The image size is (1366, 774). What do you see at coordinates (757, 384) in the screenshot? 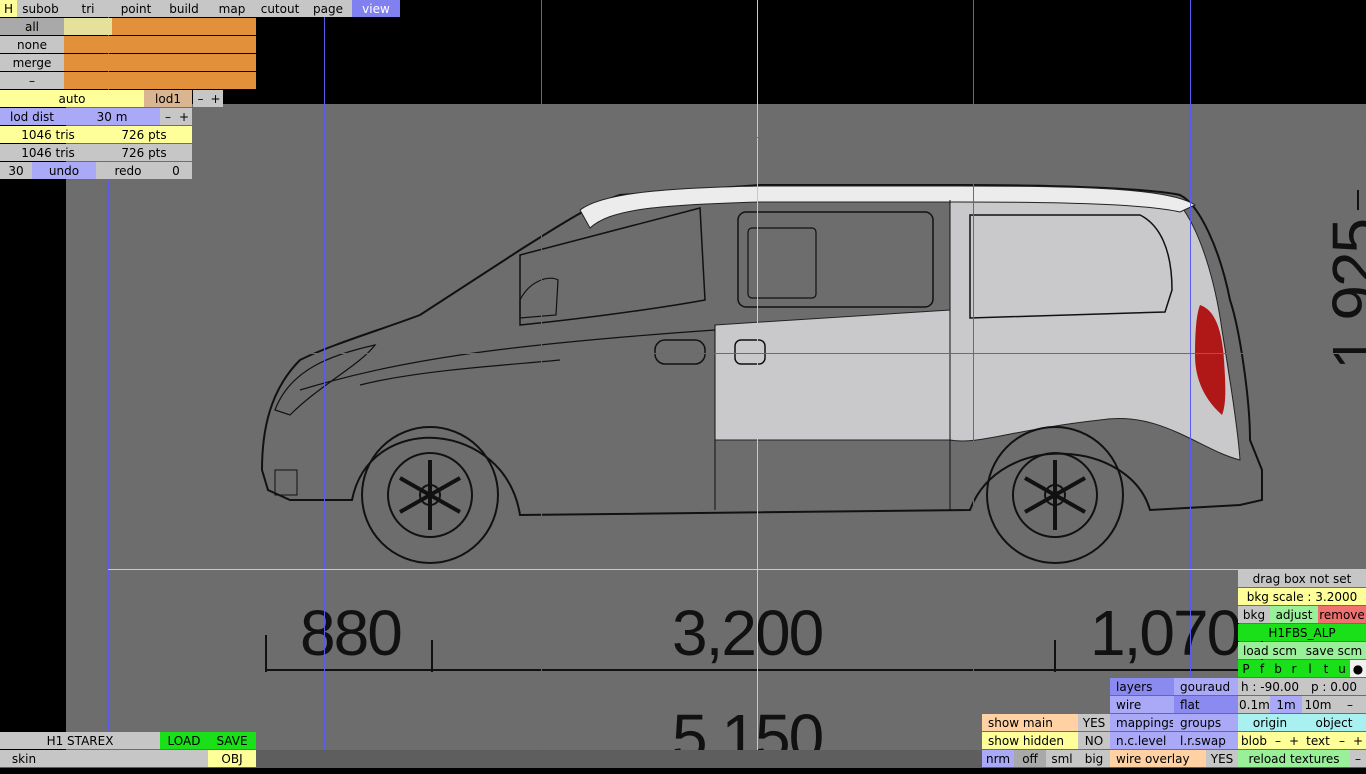
I see `guide-line-center` at bounding box center [757, 384].